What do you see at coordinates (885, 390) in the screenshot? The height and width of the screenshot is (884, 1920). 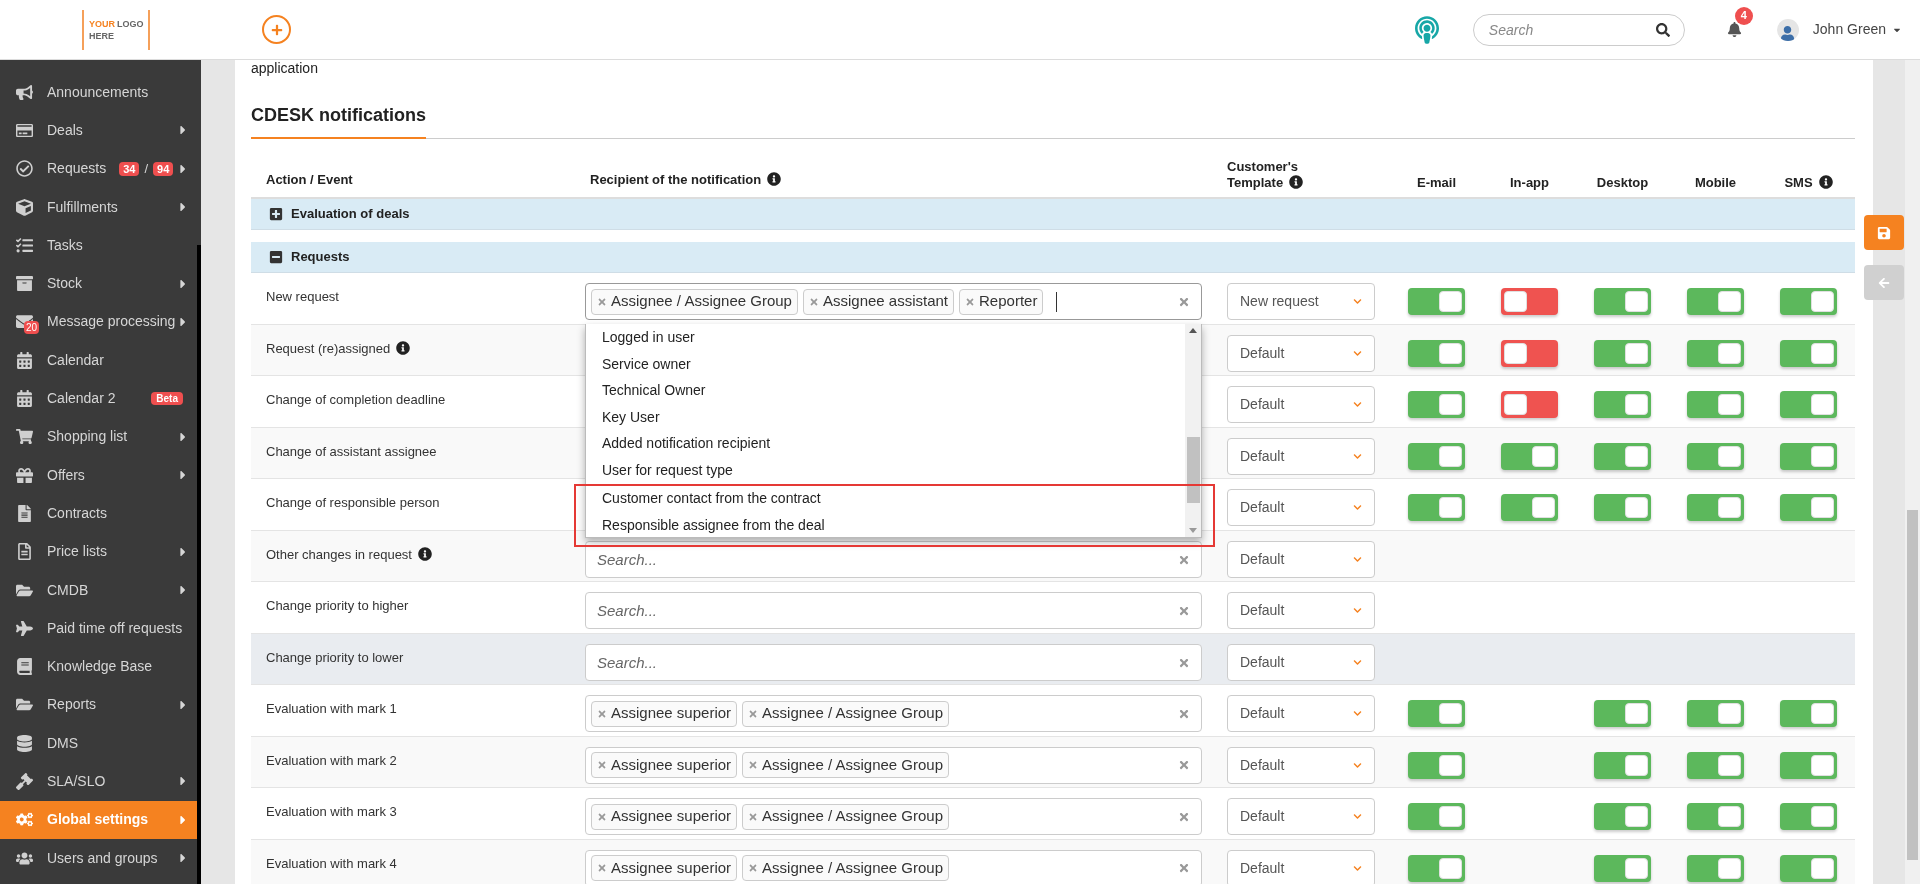 I see `dropdown-option: Technical Owner` at bounding box center [885, 390].